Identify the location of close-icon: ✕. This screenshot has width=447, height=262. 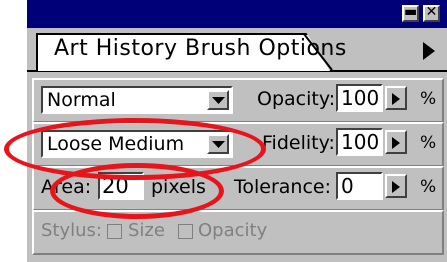
(431, 12).